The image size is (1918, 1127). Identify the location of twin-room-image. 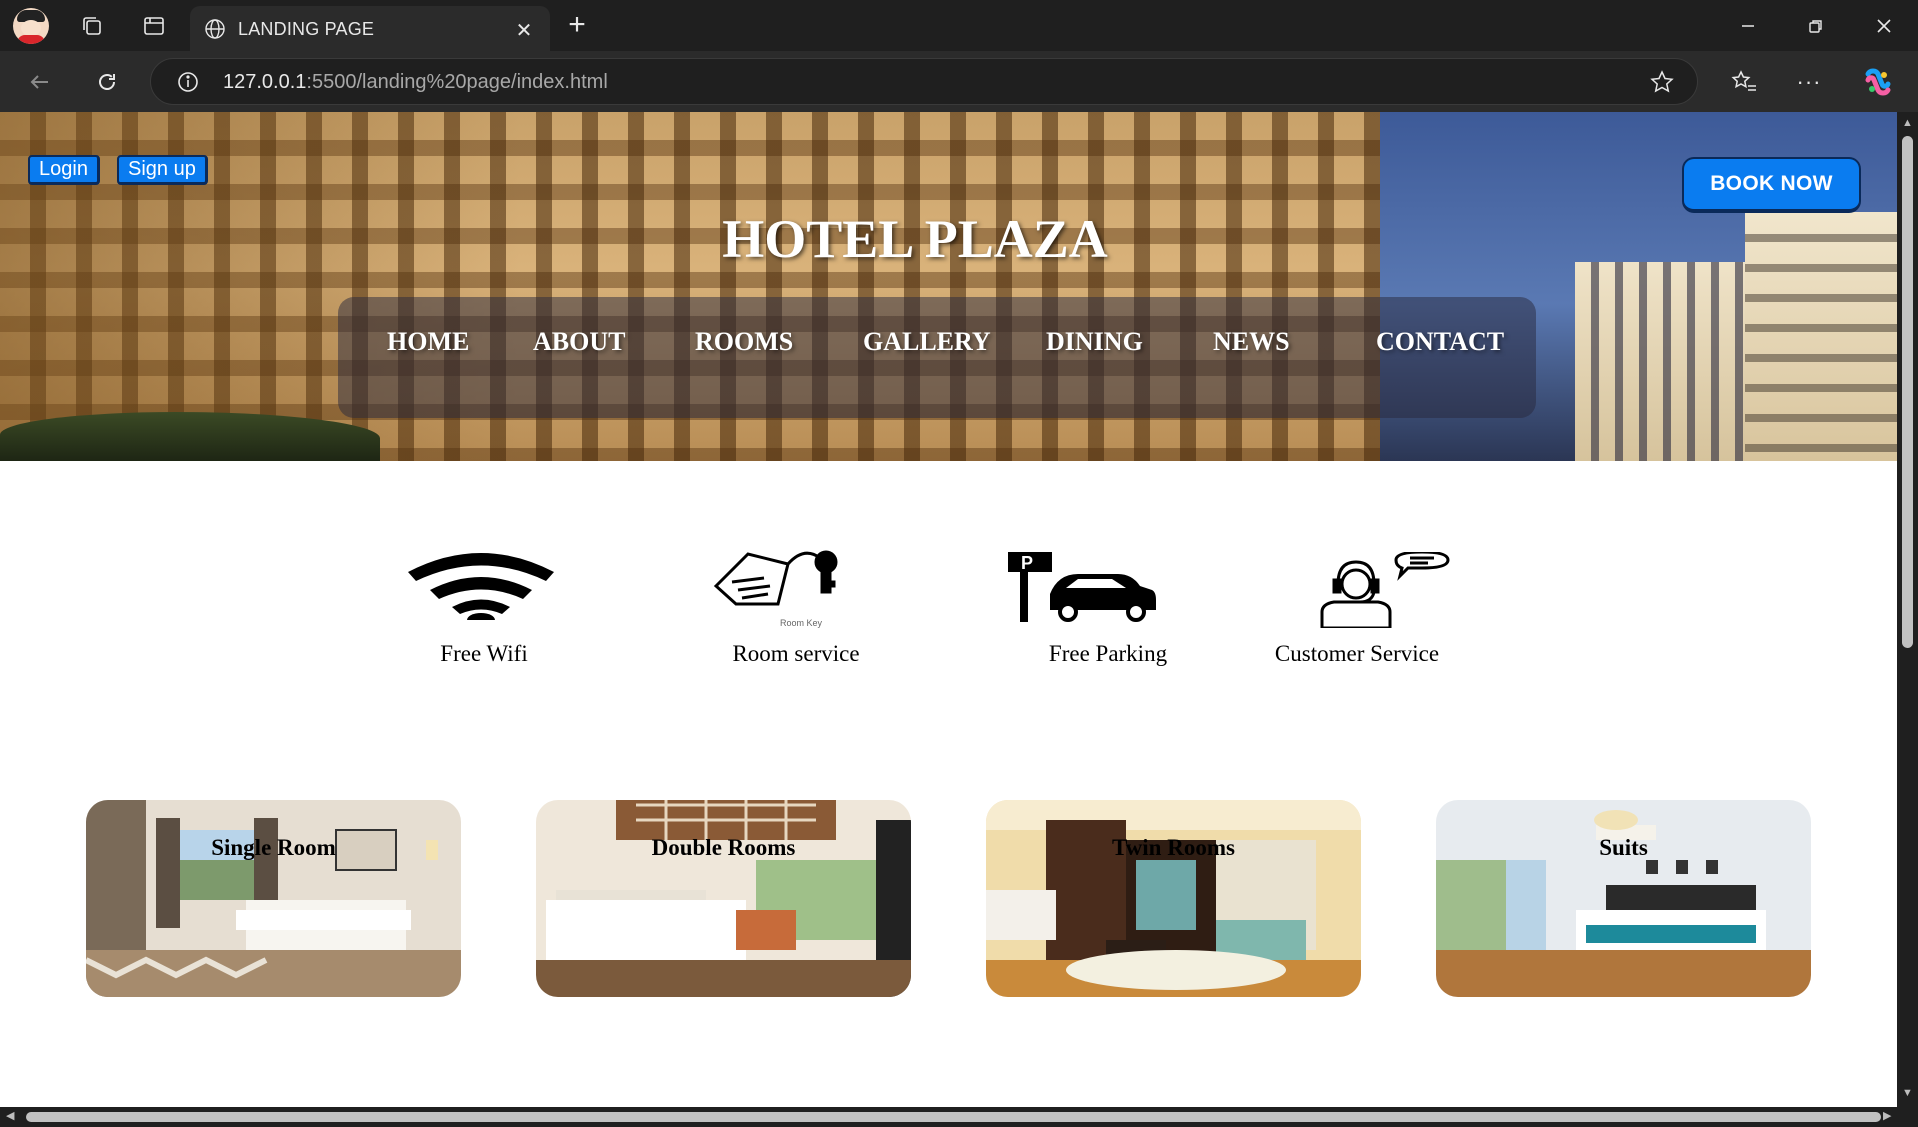
(1173, 898).